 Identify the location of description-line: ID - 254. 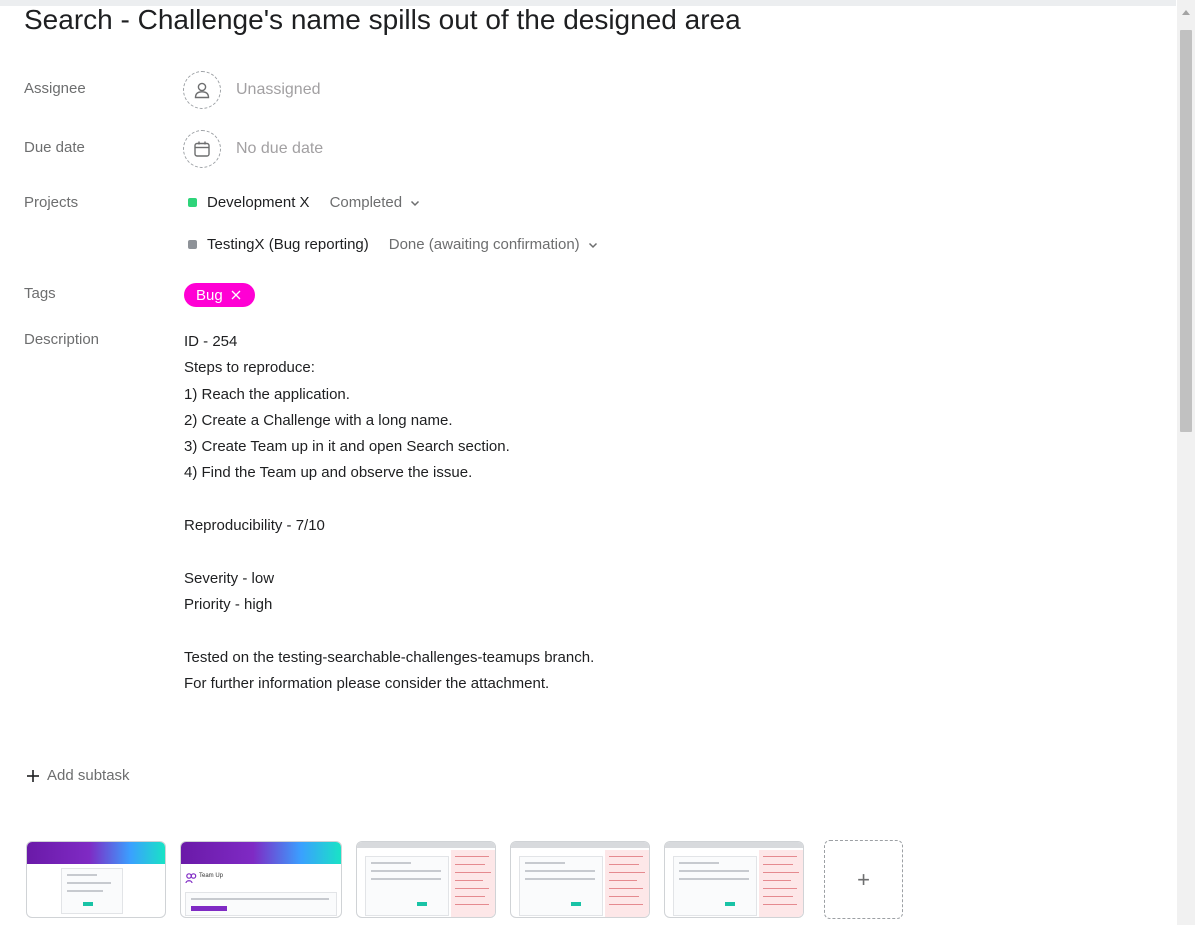
(211, 341).